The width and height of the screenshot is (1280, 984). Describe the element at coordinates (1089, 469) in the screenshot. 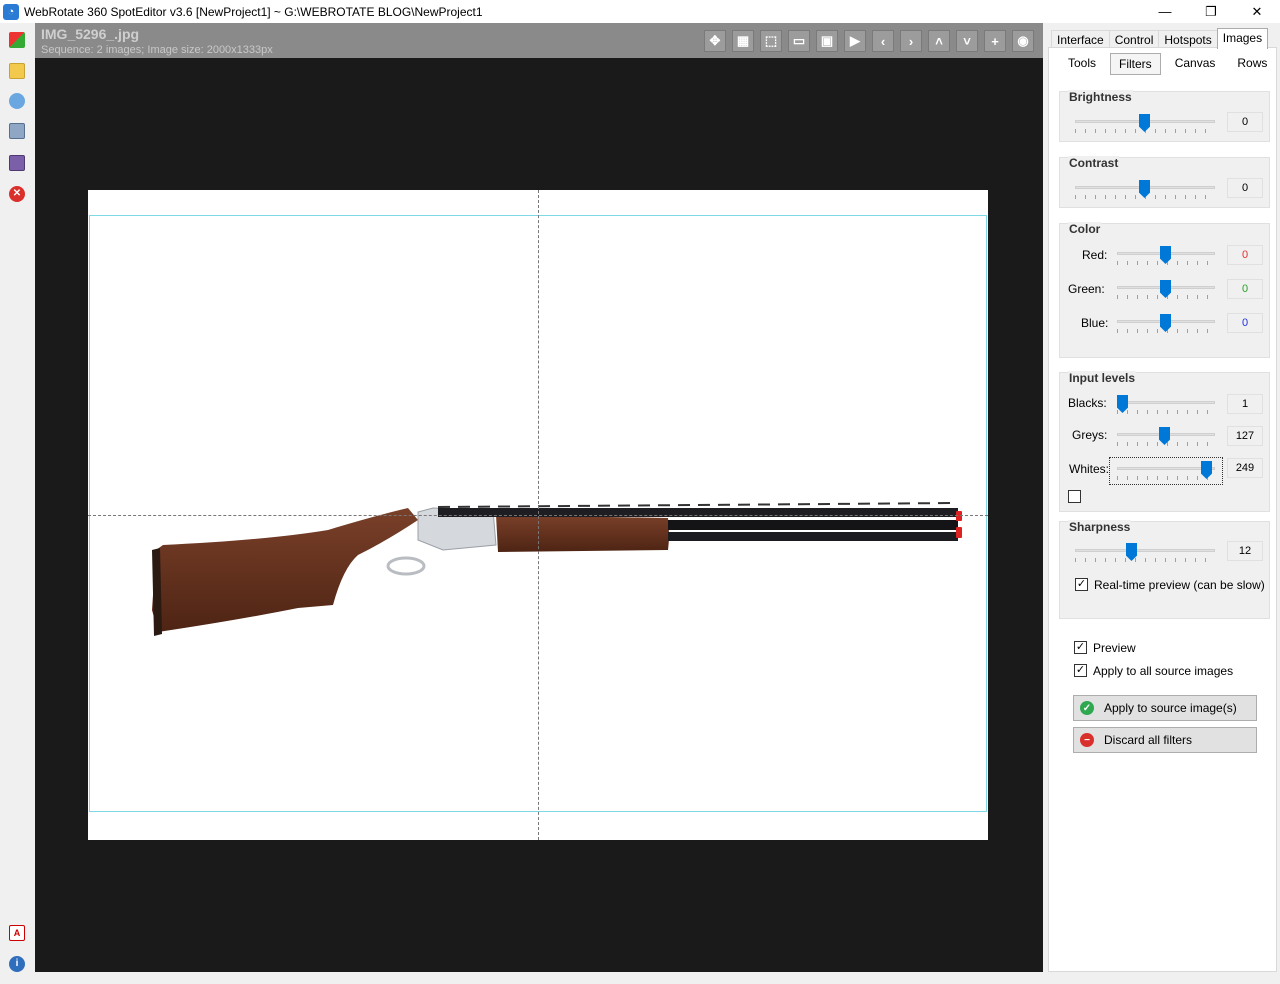

I see `whites-label: Whites:` at that location.